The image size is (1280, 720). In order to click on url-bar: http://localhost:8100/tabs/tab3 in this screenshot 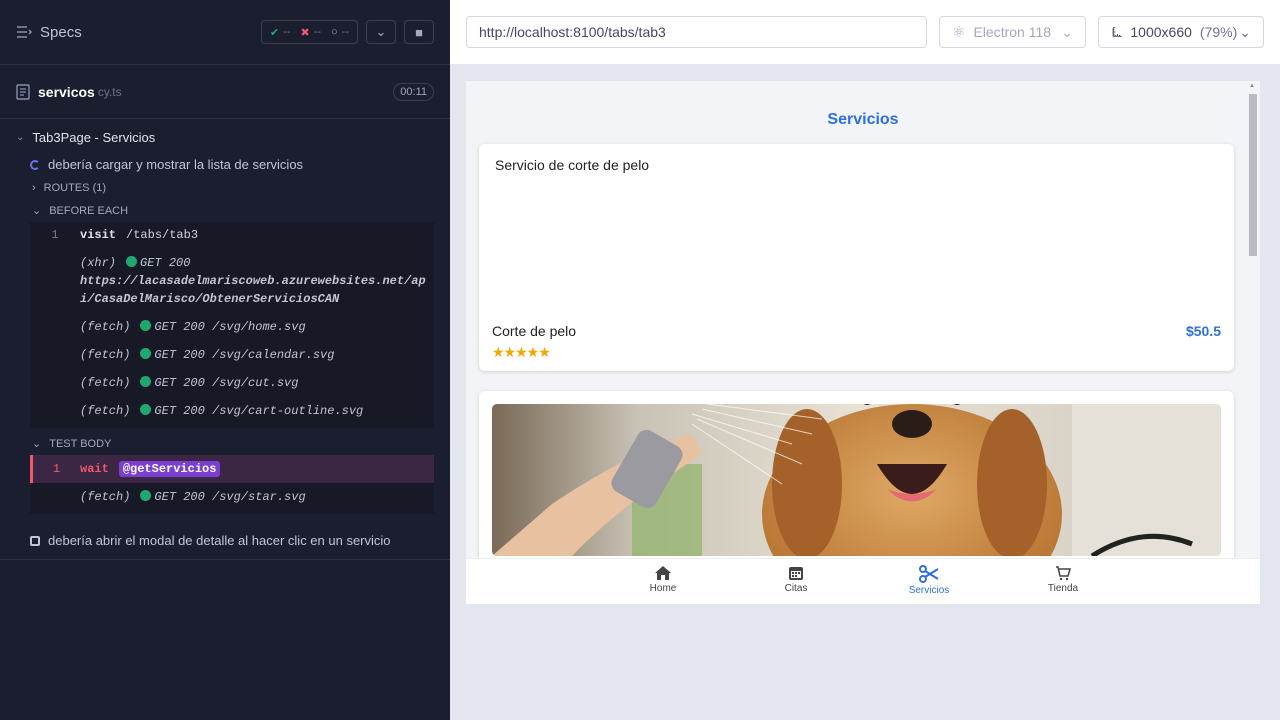, I will do `click(696, 32)`.